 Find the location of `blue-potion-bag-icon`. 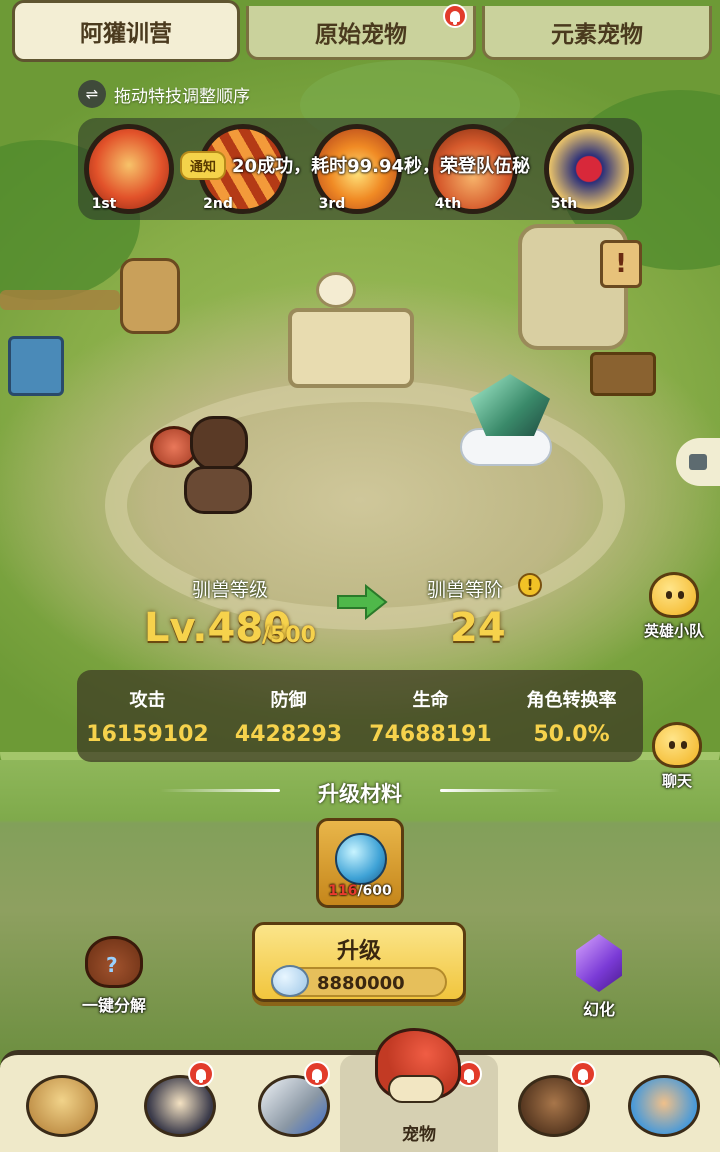

blue-potion-bag-icon is located at coordinates (361, 859).